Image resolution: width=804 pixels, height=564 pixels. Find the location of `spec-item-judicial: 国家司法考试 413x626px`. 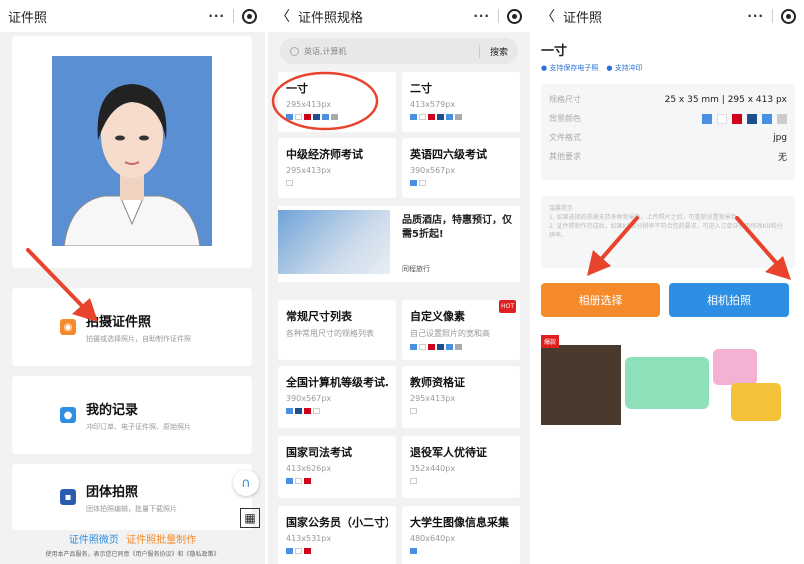

spec-item-judicial: 国家司法考试 413x626px is located at coordinates (337, 467).